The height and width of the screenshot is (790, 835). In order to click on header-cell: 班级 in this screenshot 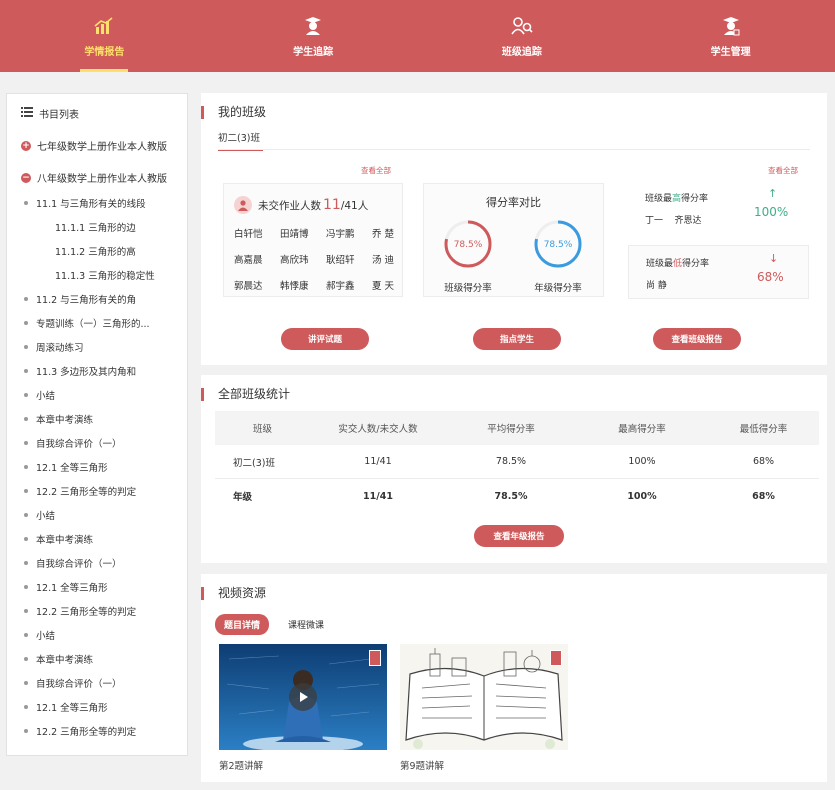, I will do `click(262, 429)`.